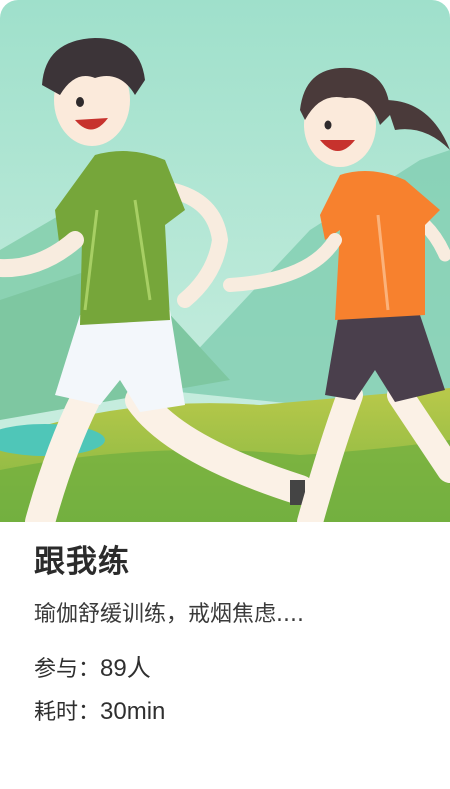 Image resolution: width=450 pixels, height=789 pixels. Describe the element at coordinates (125, 668) in the screenshot. I see `participants-value: 89人` at that location.